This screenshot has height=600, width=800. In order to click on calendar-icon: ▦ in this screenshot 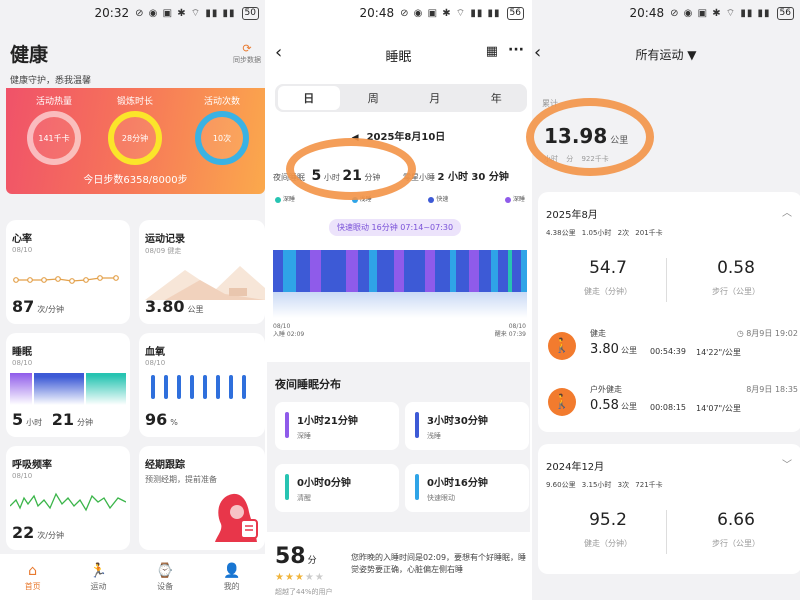, I will do `click(492, 51)`.